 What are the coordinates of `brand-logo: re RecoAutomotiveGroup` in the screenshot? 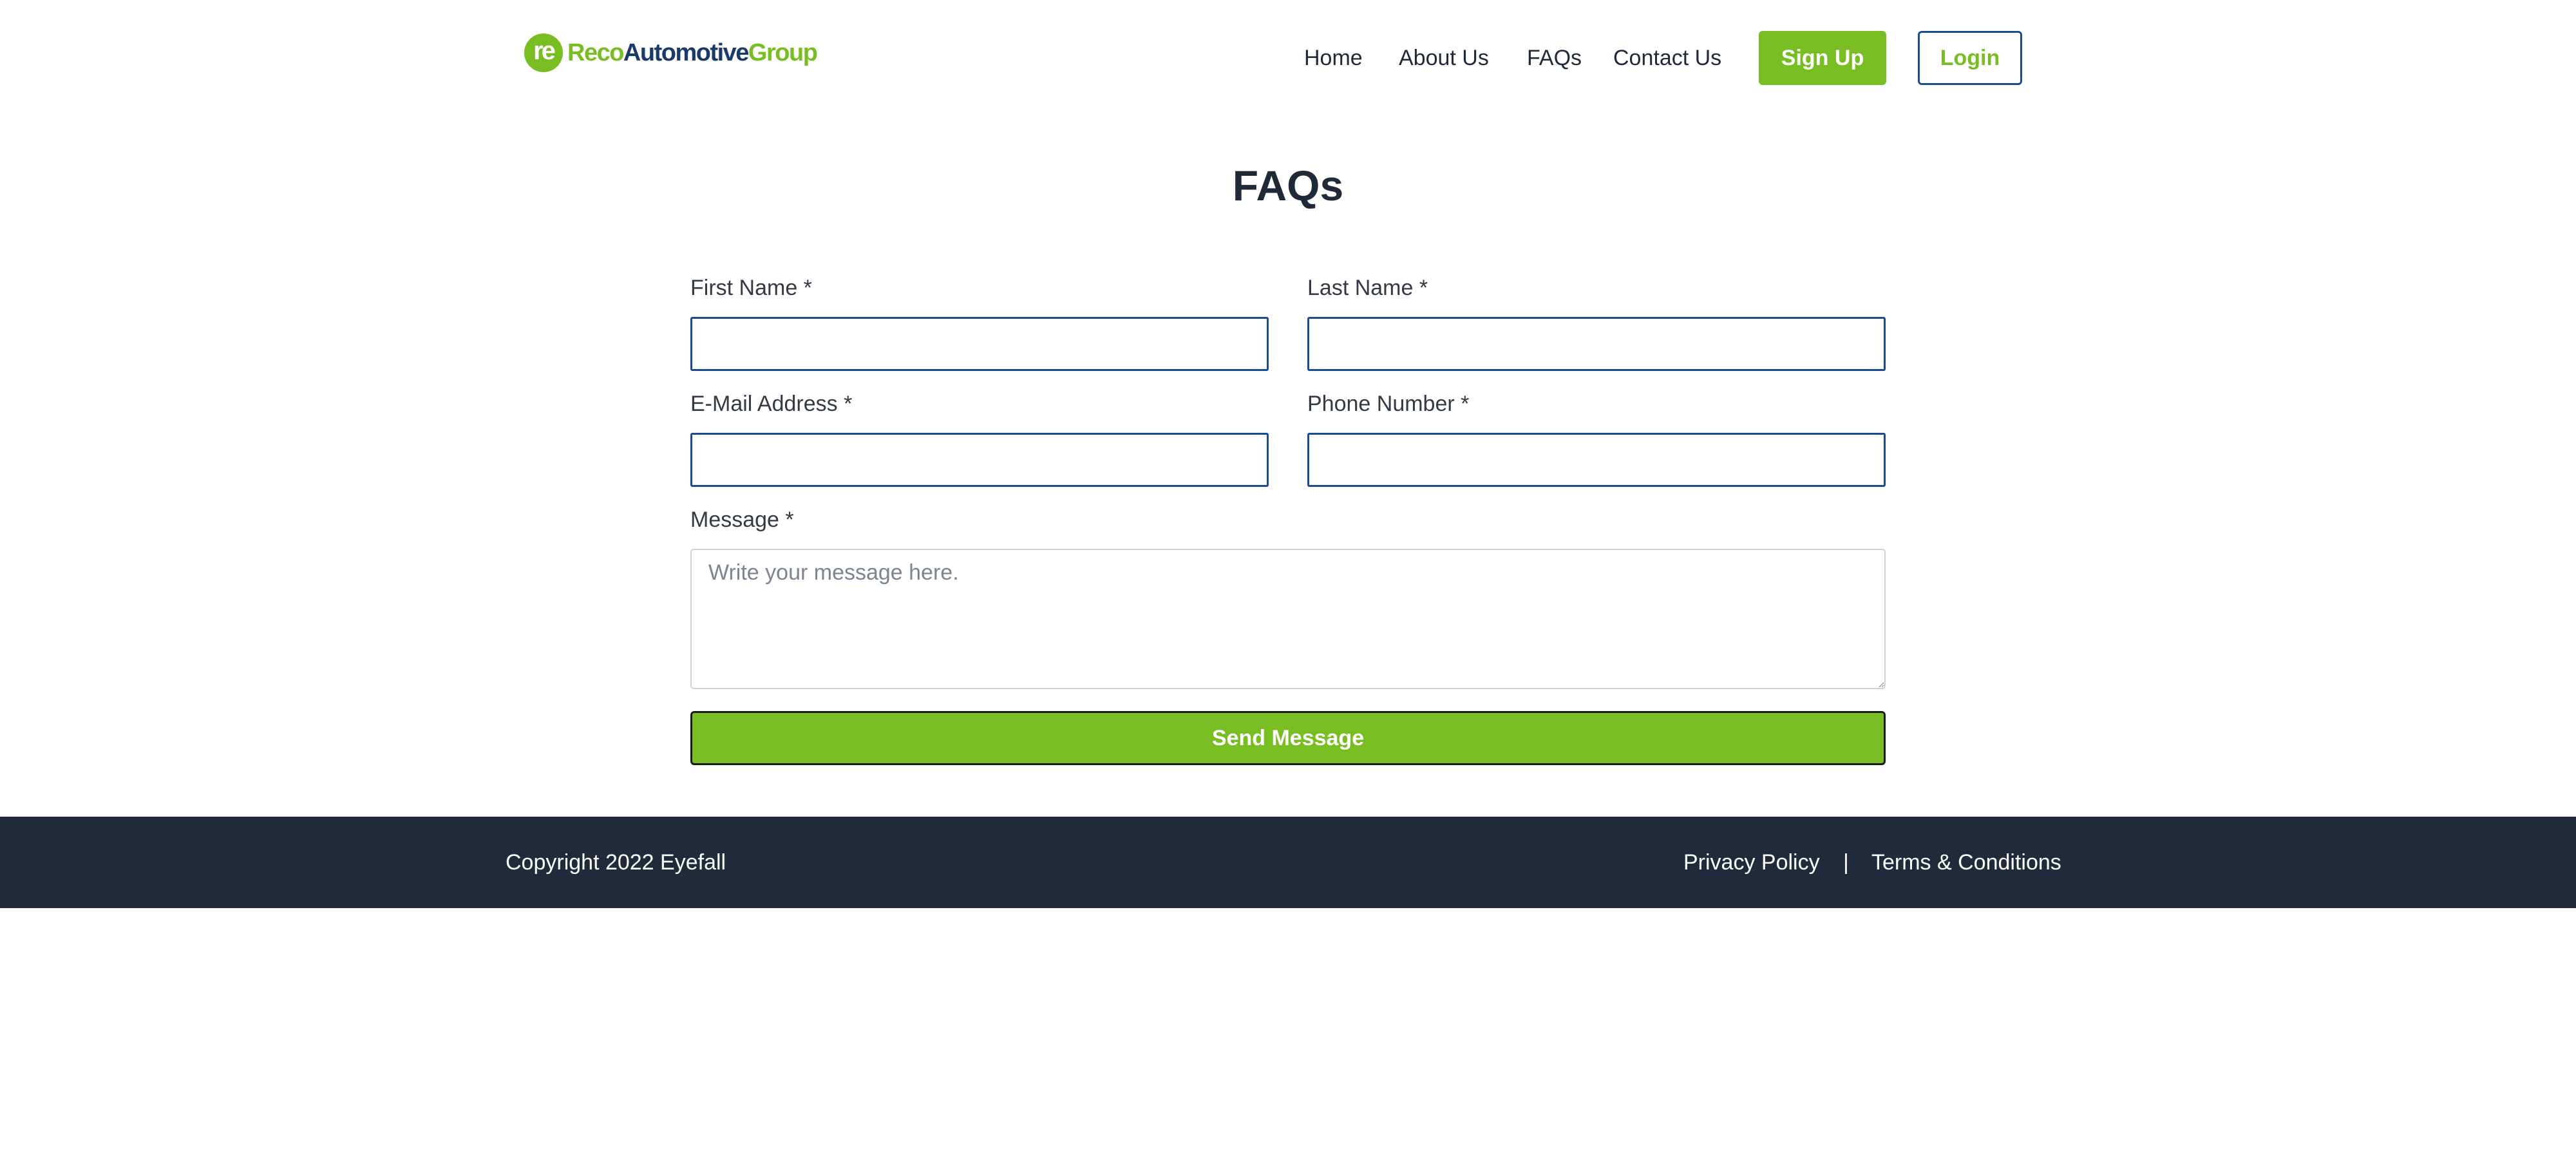 It's located at (671, 52).